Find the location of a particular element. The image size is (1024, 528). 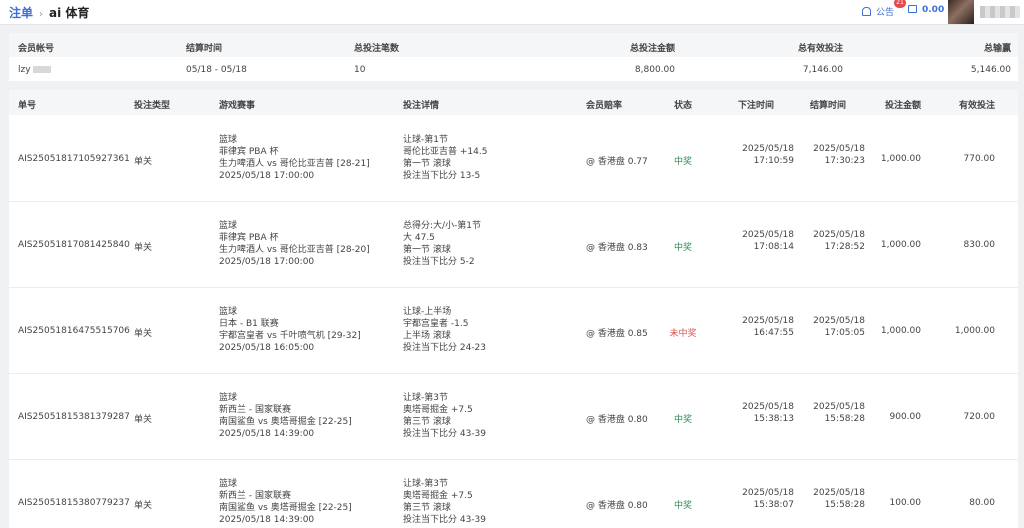

bet-amount: 900.00 is located at coordinates (905, 417).